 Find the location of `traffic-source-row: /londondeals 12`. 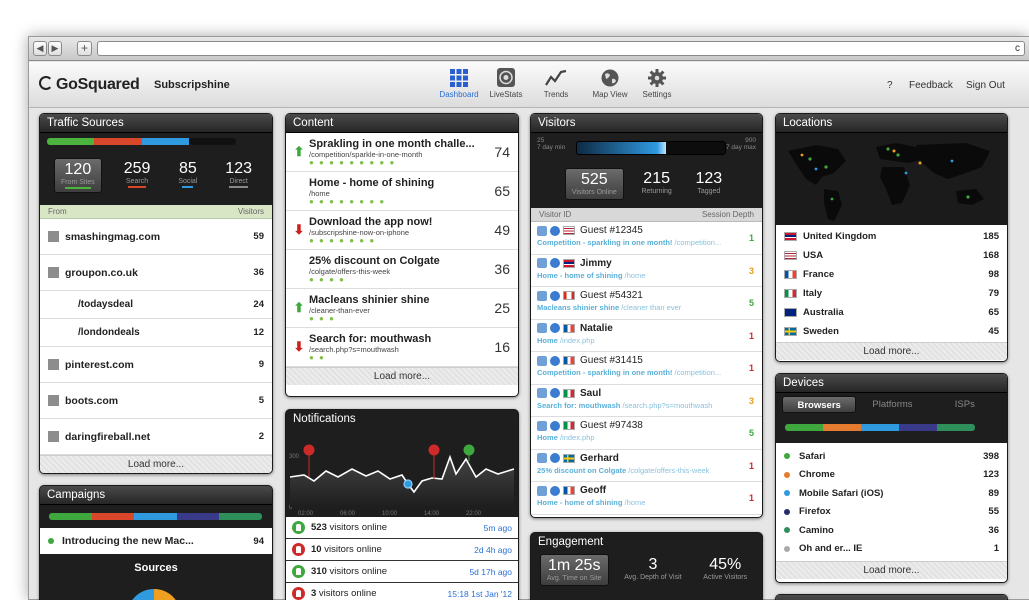

traffic-source-row: /londondeals 12 is located at coordinates (156, 333).